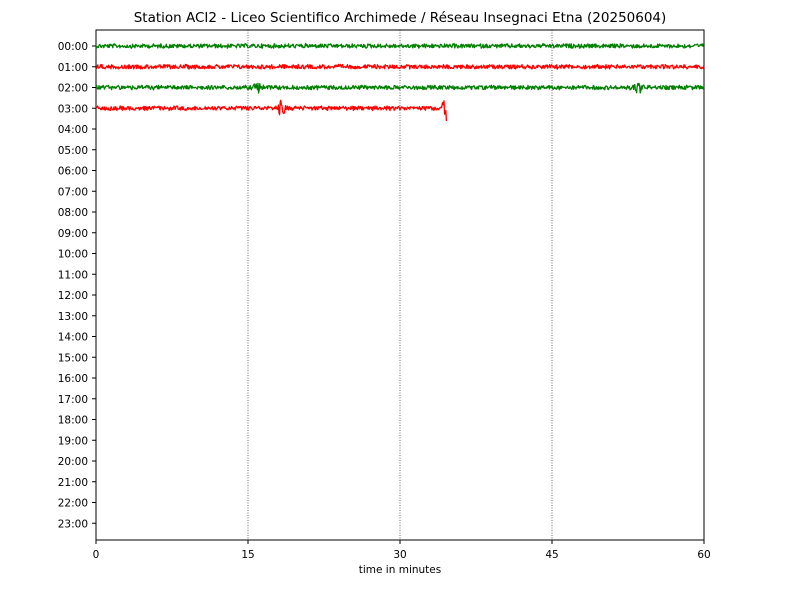  Describe the element at coordinates (73, 379) in the screenshot. I see `y-tick-label: 16:00` at that location.